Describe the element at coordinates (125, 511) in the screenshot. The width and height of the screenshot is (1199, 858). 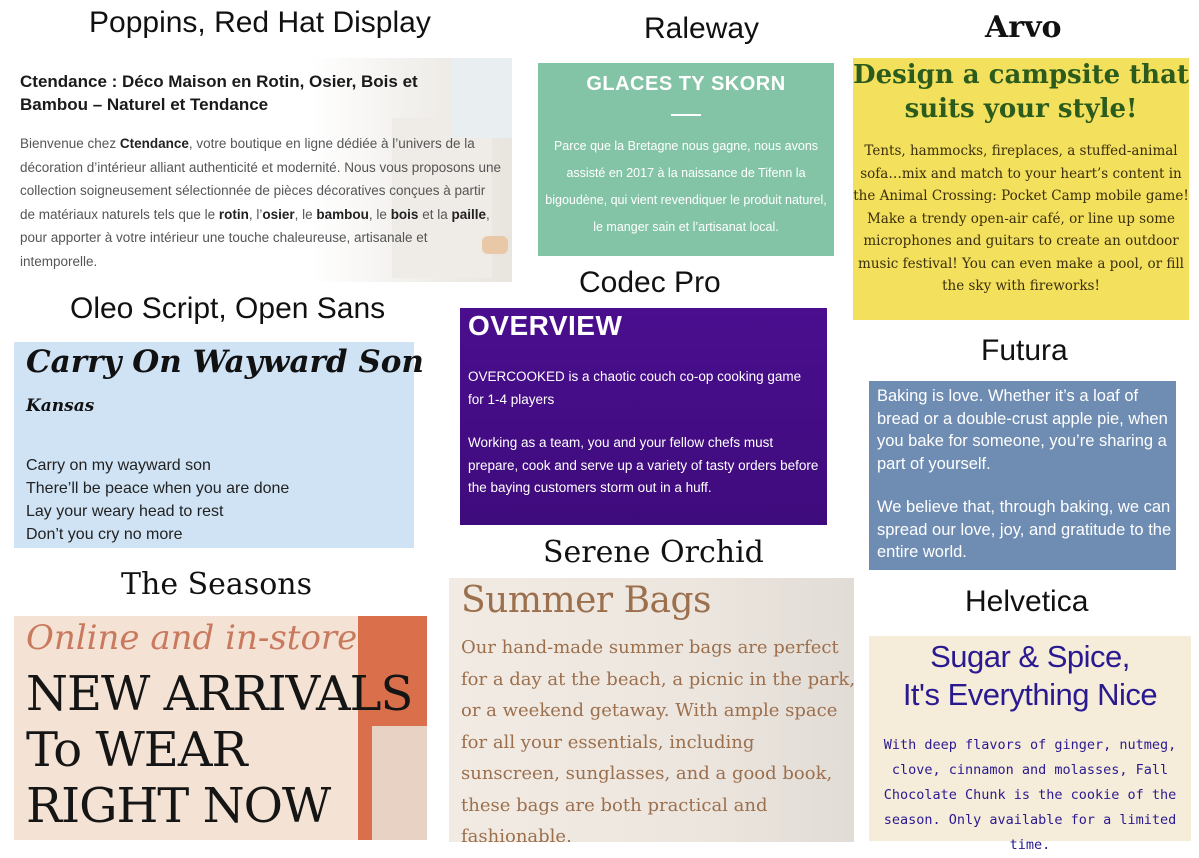
I see `lyric-line: Lay your weary head to rest` at that location.